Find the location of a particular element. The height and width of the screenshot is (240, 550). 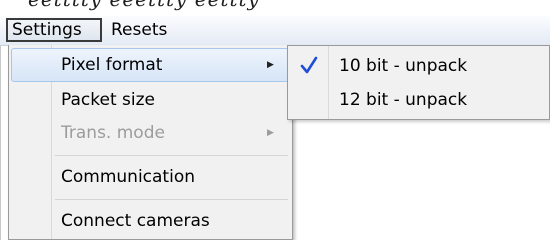

menu-bar: Settings Resets is located at coordinates (275, 31).